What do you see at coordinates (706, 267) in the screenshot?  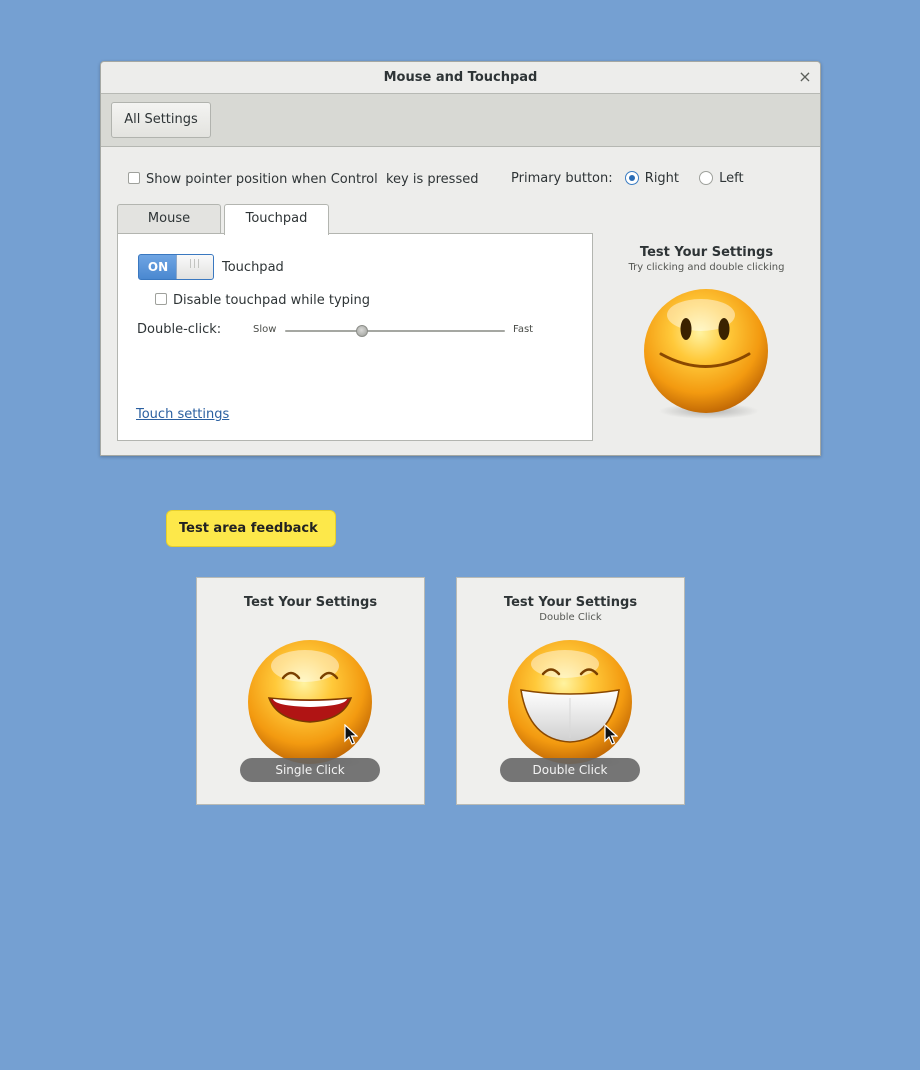 I see `test-subtitle: Try clicking and double clicking` at bounding box center [706, 267].